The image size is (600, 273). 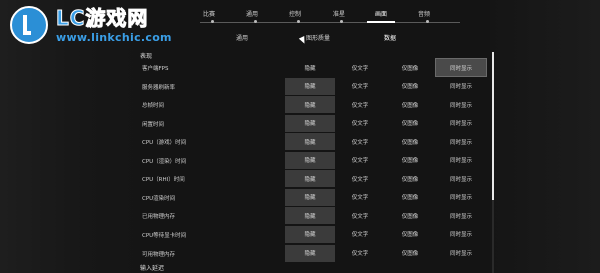 I want to click on tab-video: 画面, so click(x=381, y=13).